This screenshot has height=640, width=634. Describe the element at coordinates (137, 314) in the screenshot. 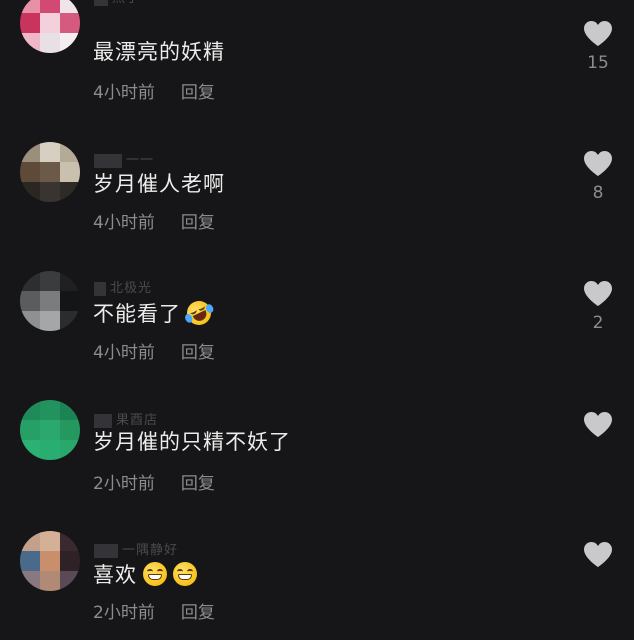

I see `comment-body: 不能看了` at that location.